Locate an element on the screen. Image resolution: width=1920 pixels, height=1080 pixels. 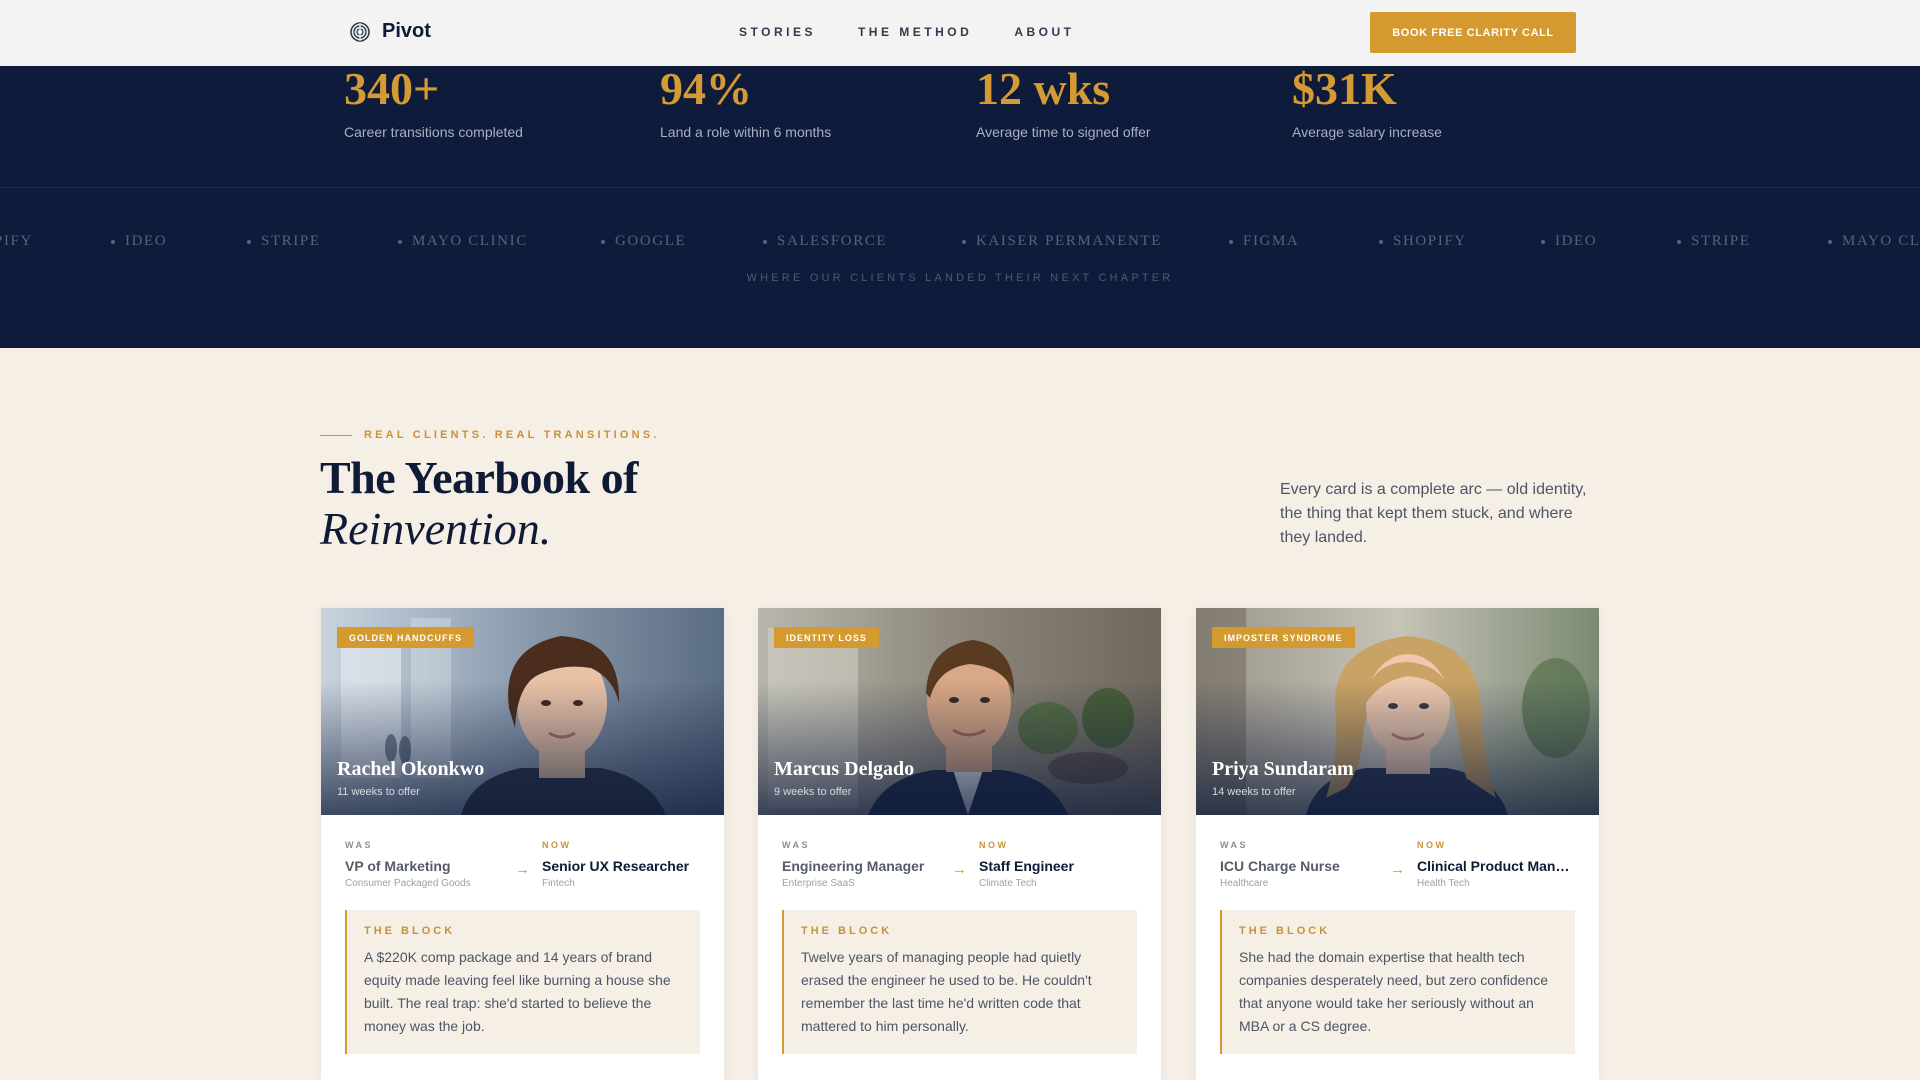
nav-links: STORIES THE METHOD ABOUT is located at coordinates (906, 32).